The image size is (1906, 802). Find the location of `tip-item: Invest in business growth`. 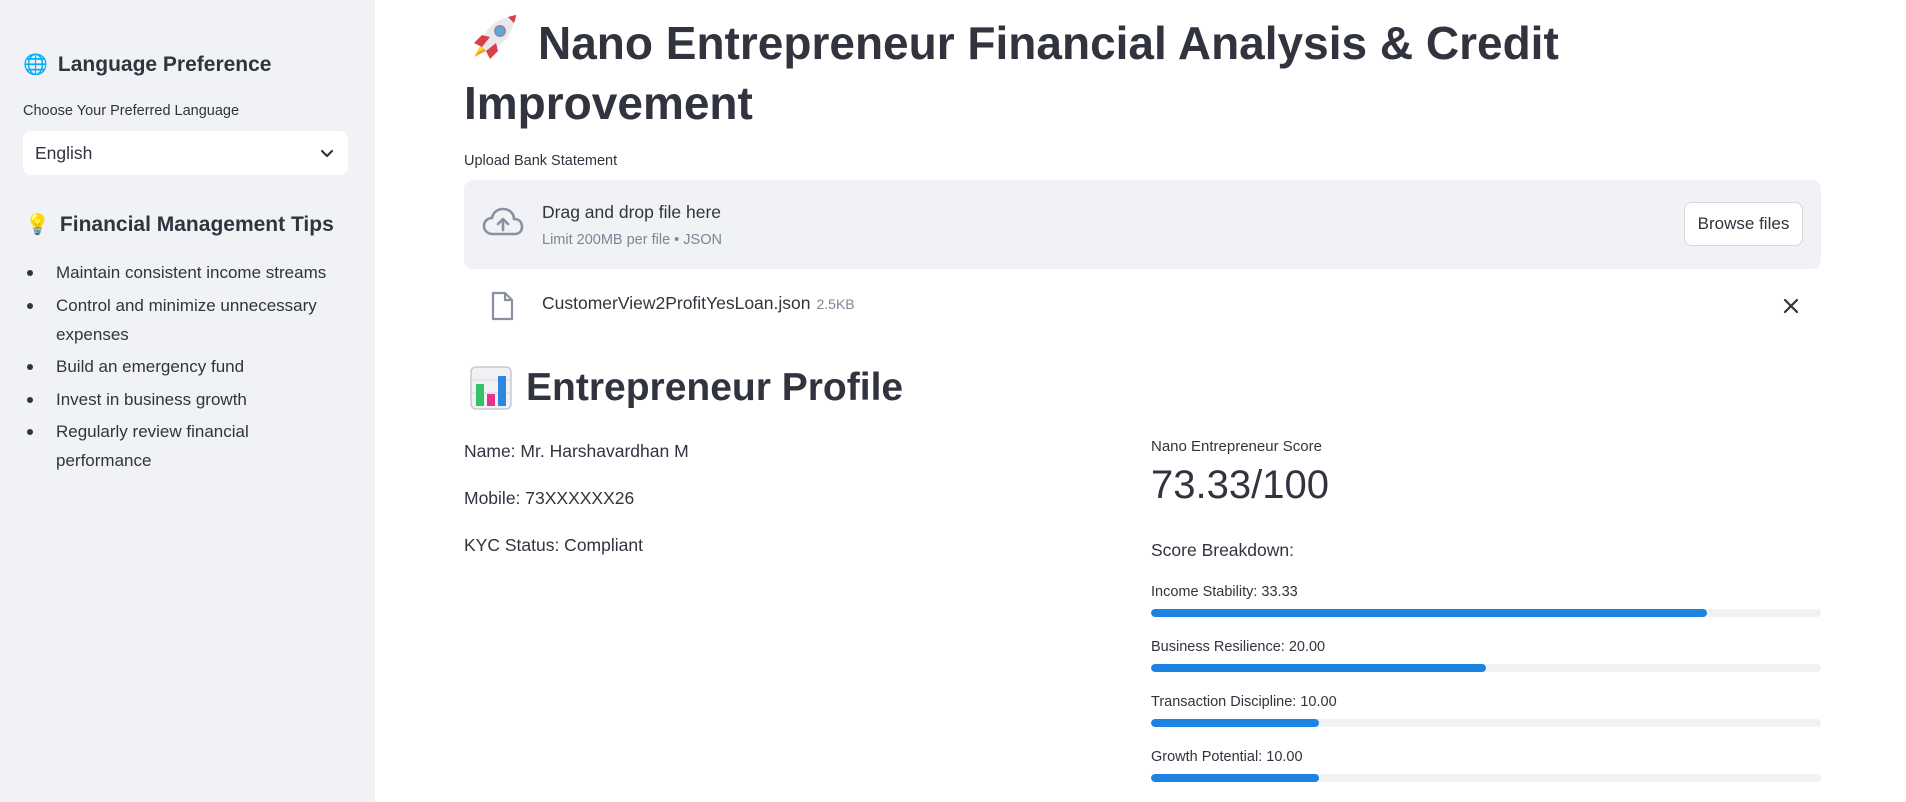

tip-item: Invest in business growth is located at coordinates (183, 399).